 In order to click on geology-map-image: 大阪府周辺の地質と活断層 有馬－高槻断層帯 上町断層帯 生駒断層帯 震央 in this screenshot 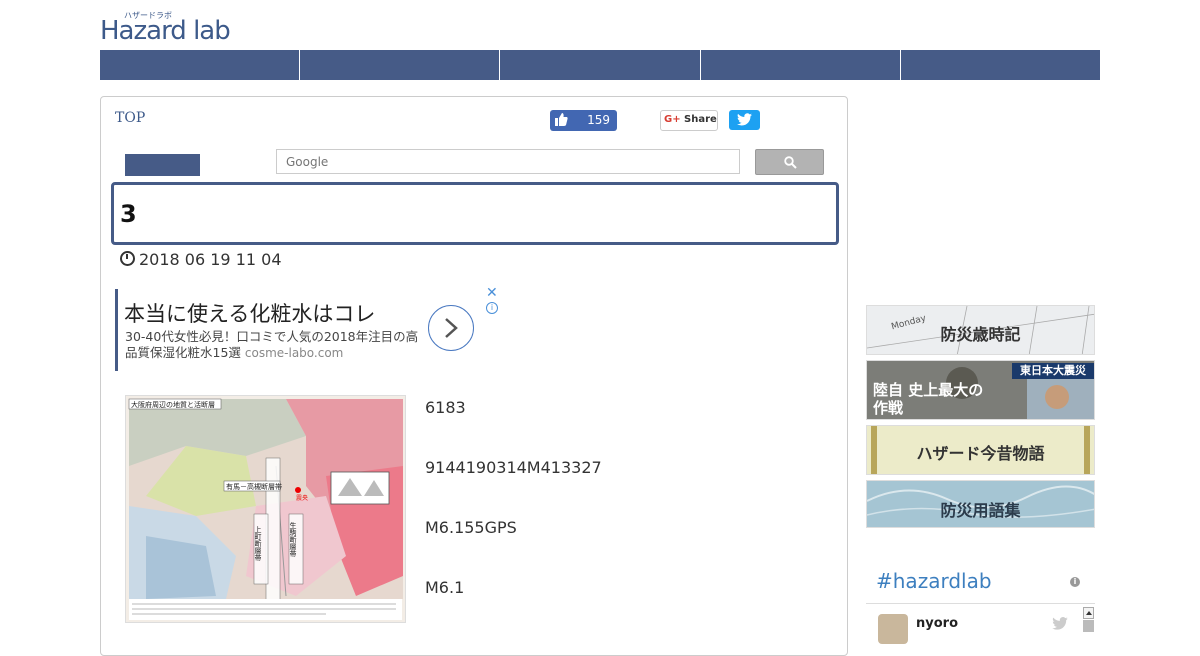, I will do `click(265, 509)`.